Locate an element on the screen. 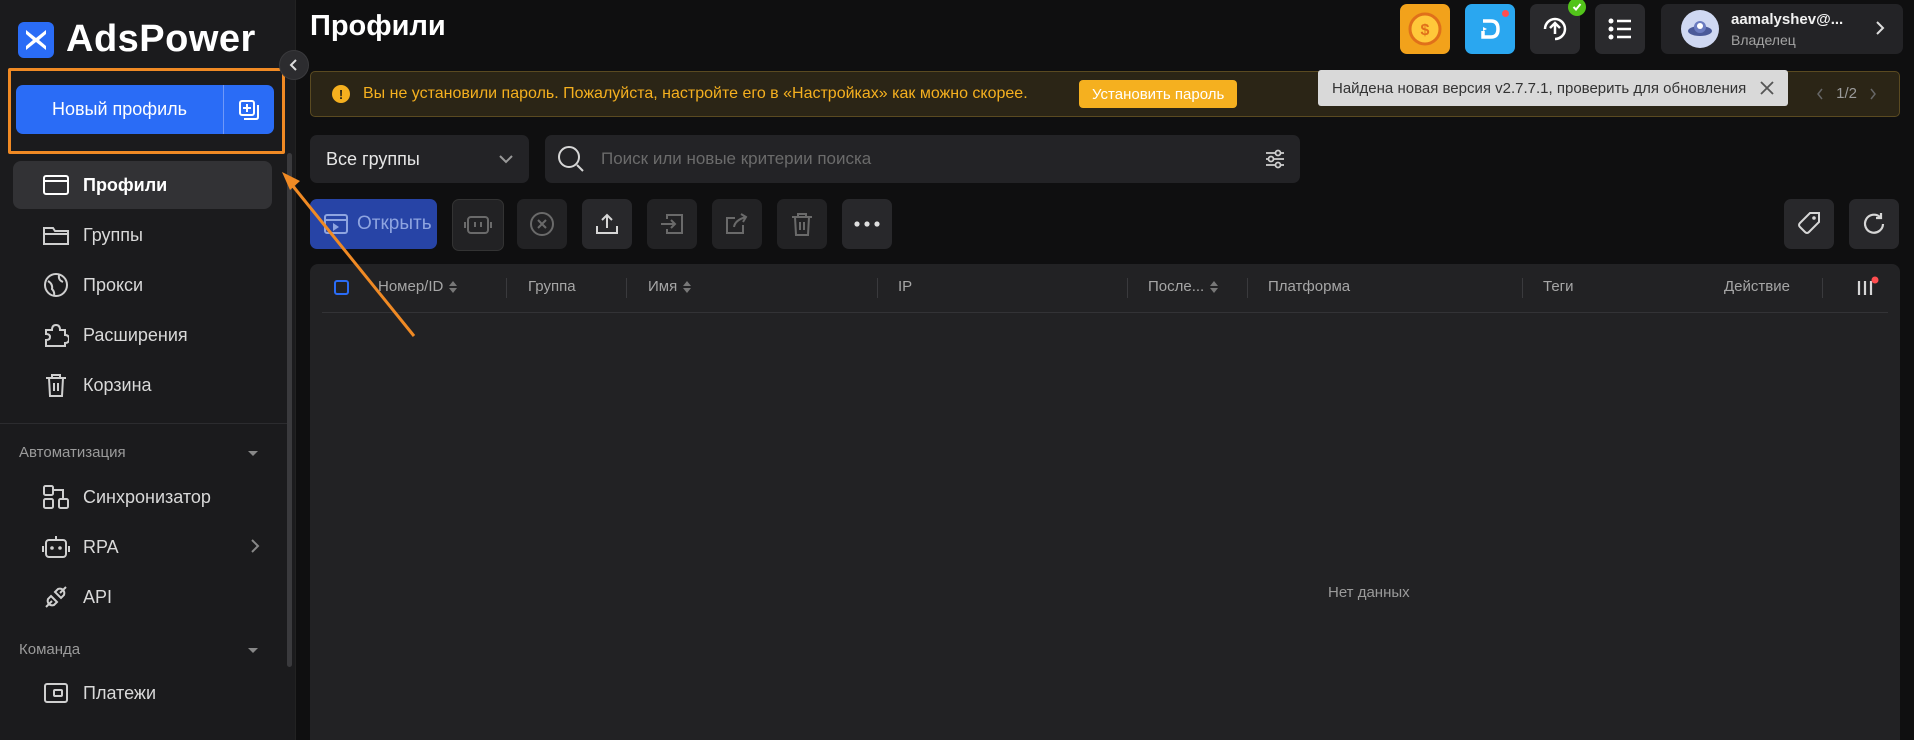  rpa-run-button is located at coordinates (478, 225).